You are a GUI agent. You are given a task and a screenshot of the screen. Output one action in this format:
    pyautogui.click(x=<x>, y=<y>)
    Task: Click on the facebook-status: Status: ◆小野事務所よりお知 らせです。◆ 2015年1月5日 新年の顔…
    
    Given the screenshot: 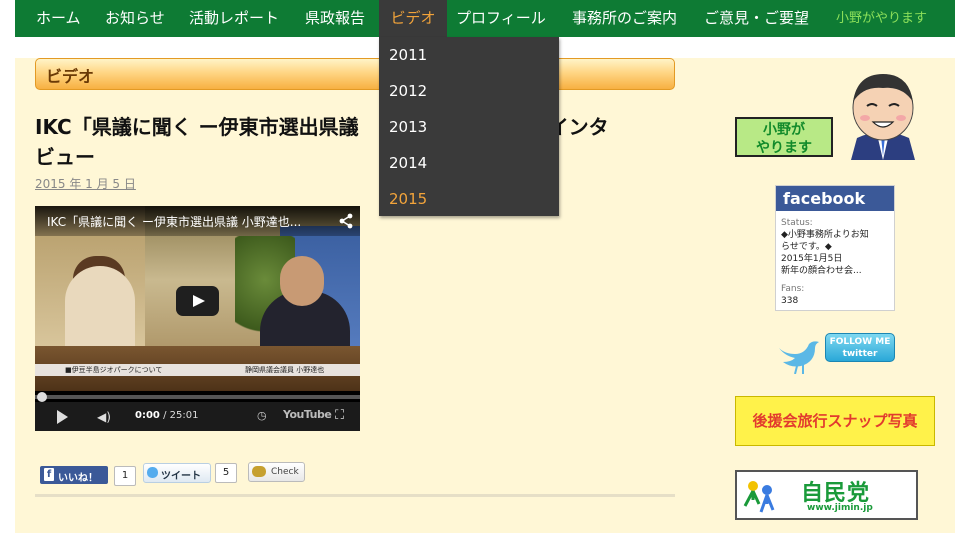 What is the action you would take?
    pyautogui.click(x=836, y=262)
    